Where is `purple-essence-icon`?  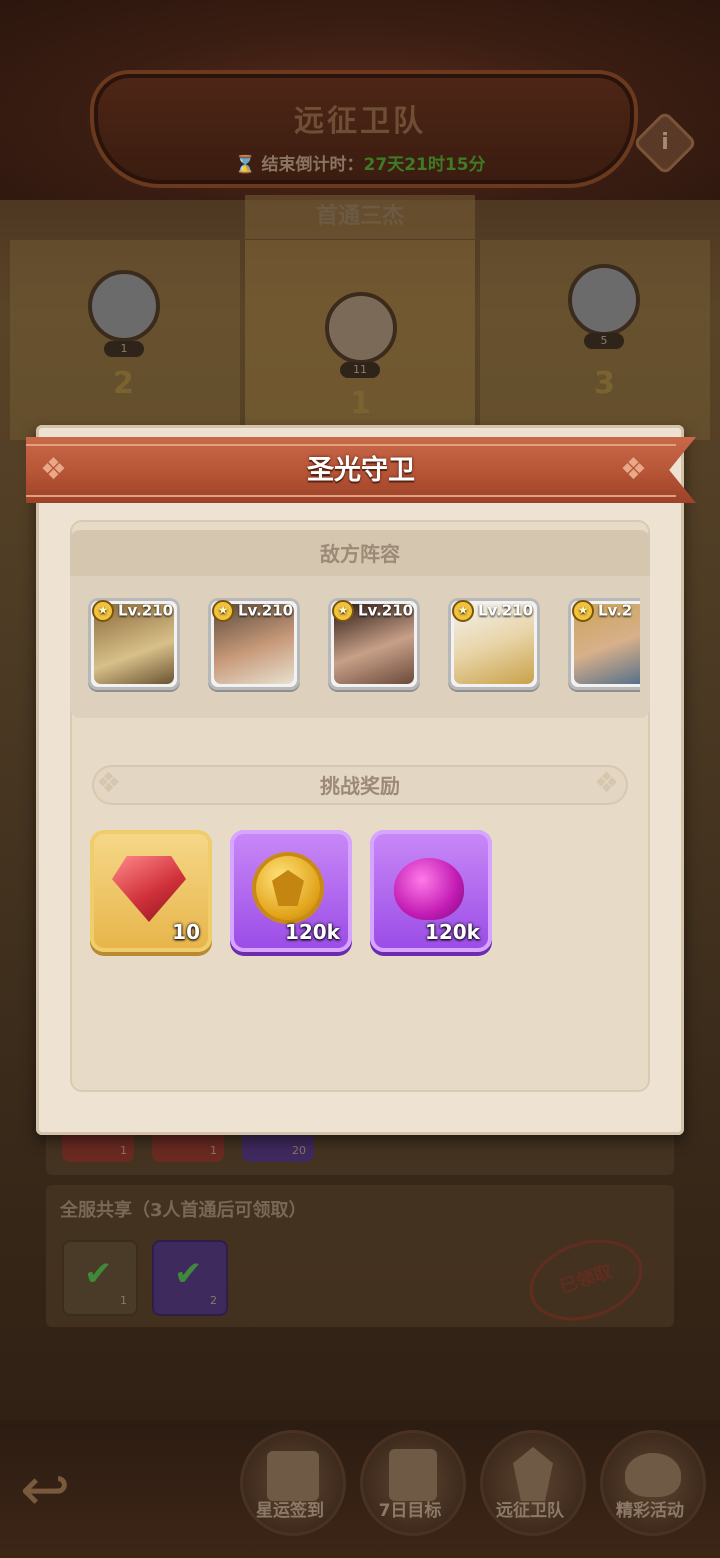
purple-essence-icon is located at coordinates (429, 889).